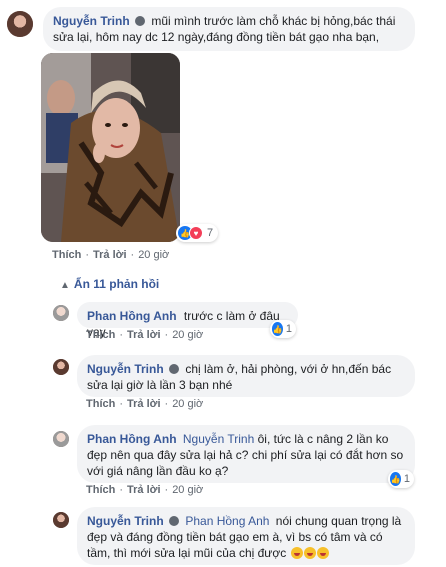 Image resolution: width=446 pixels, height=567 pixels. Describe the element at coordinates (187, 320) in the screenshot. I see `reply-bubble: Phan Hồng Anh trước c làm ở đâu vạy` at that location.